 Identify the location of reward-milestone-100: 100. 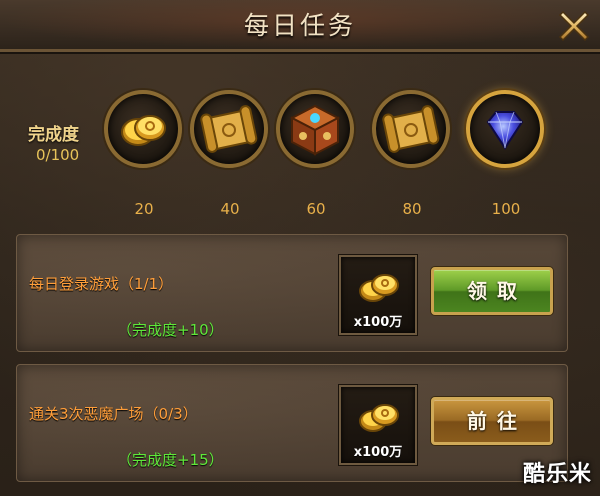
(506, 153).